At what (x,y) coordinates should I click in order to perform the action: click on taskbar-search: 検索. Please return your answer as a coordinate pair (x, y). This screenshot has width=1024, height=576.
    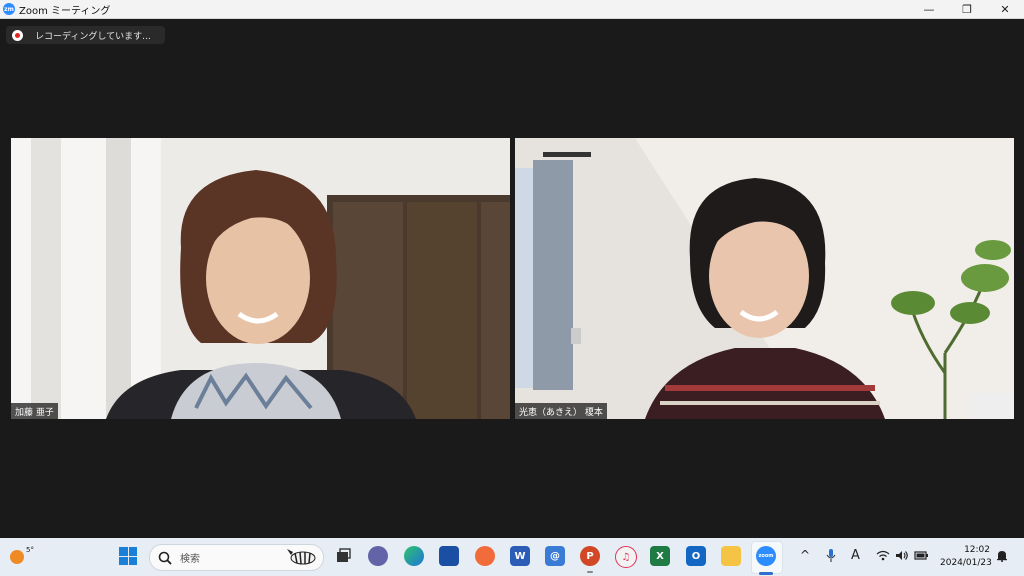
    Looking at the image, I should click on (236, 557).